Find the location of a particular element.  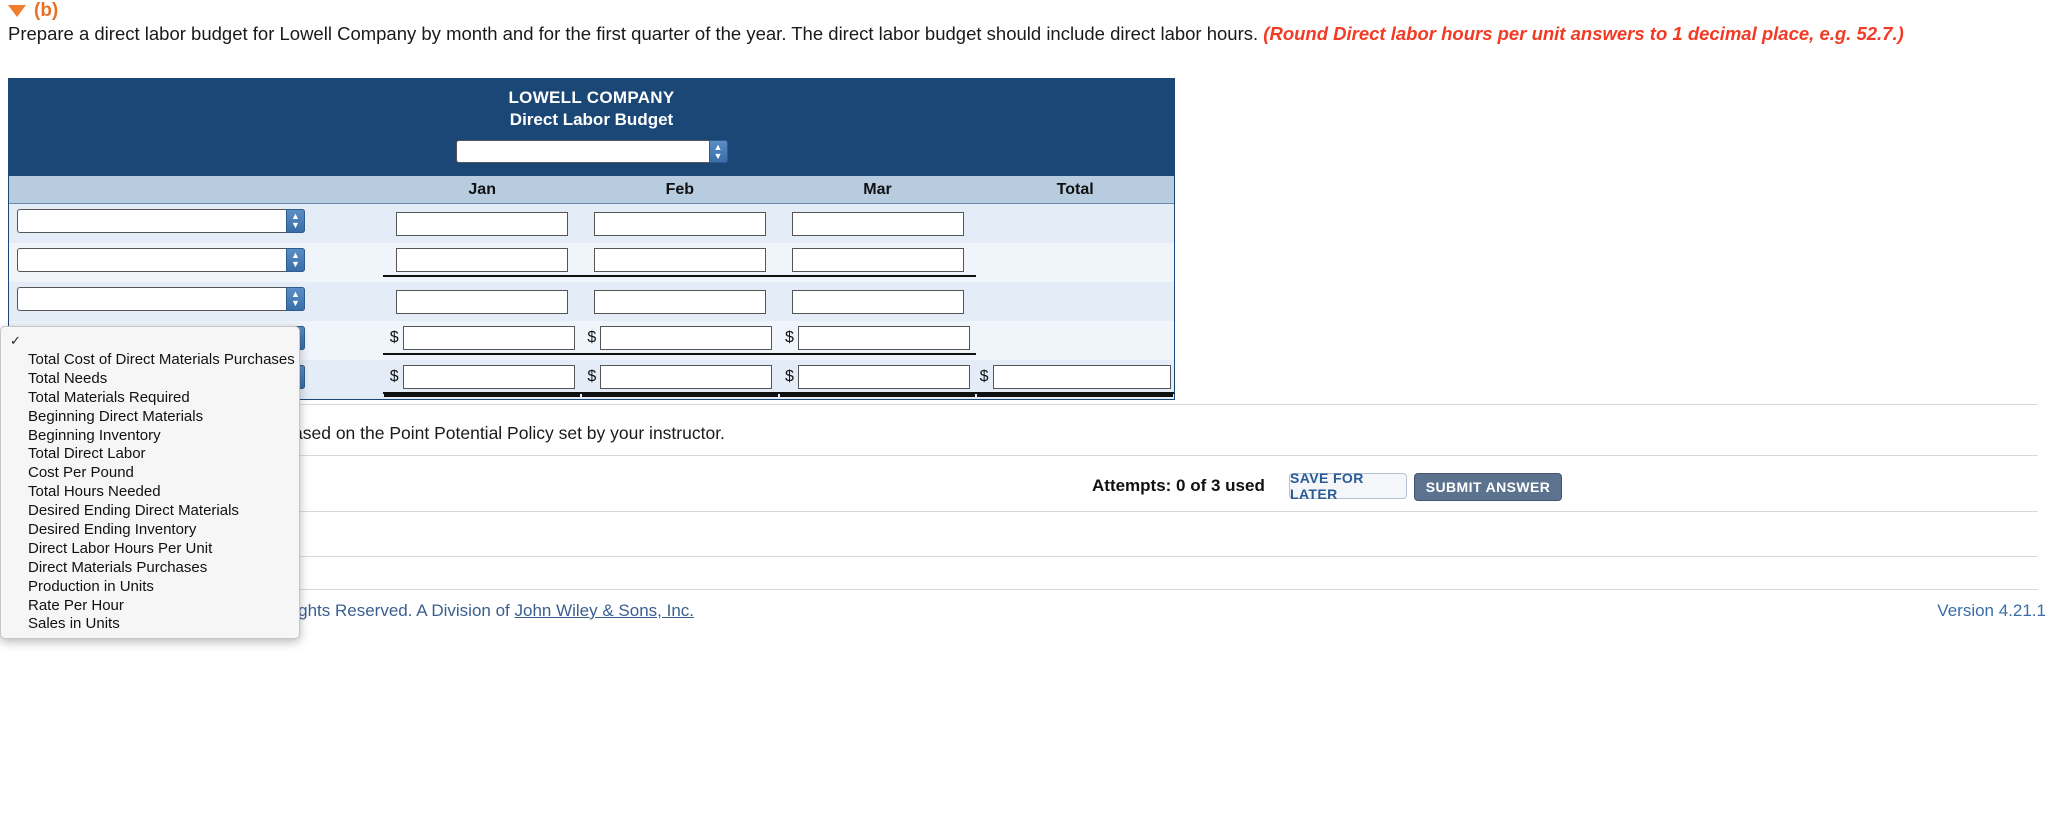

period-select-value is located at coordinates (592, 151).